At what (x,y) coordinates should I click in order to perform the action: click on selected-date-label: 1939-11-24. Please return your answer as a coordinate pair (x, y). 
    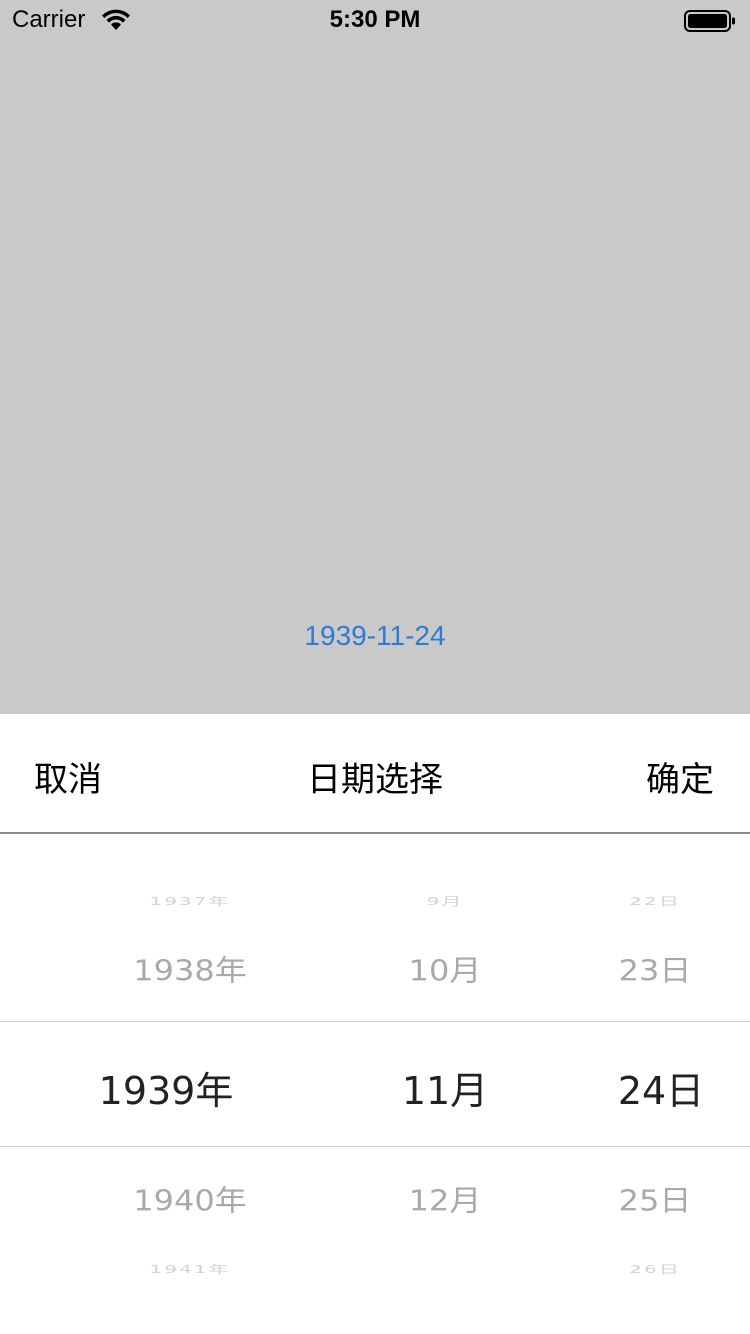
    Looking at the image, I should click on (375, 636).